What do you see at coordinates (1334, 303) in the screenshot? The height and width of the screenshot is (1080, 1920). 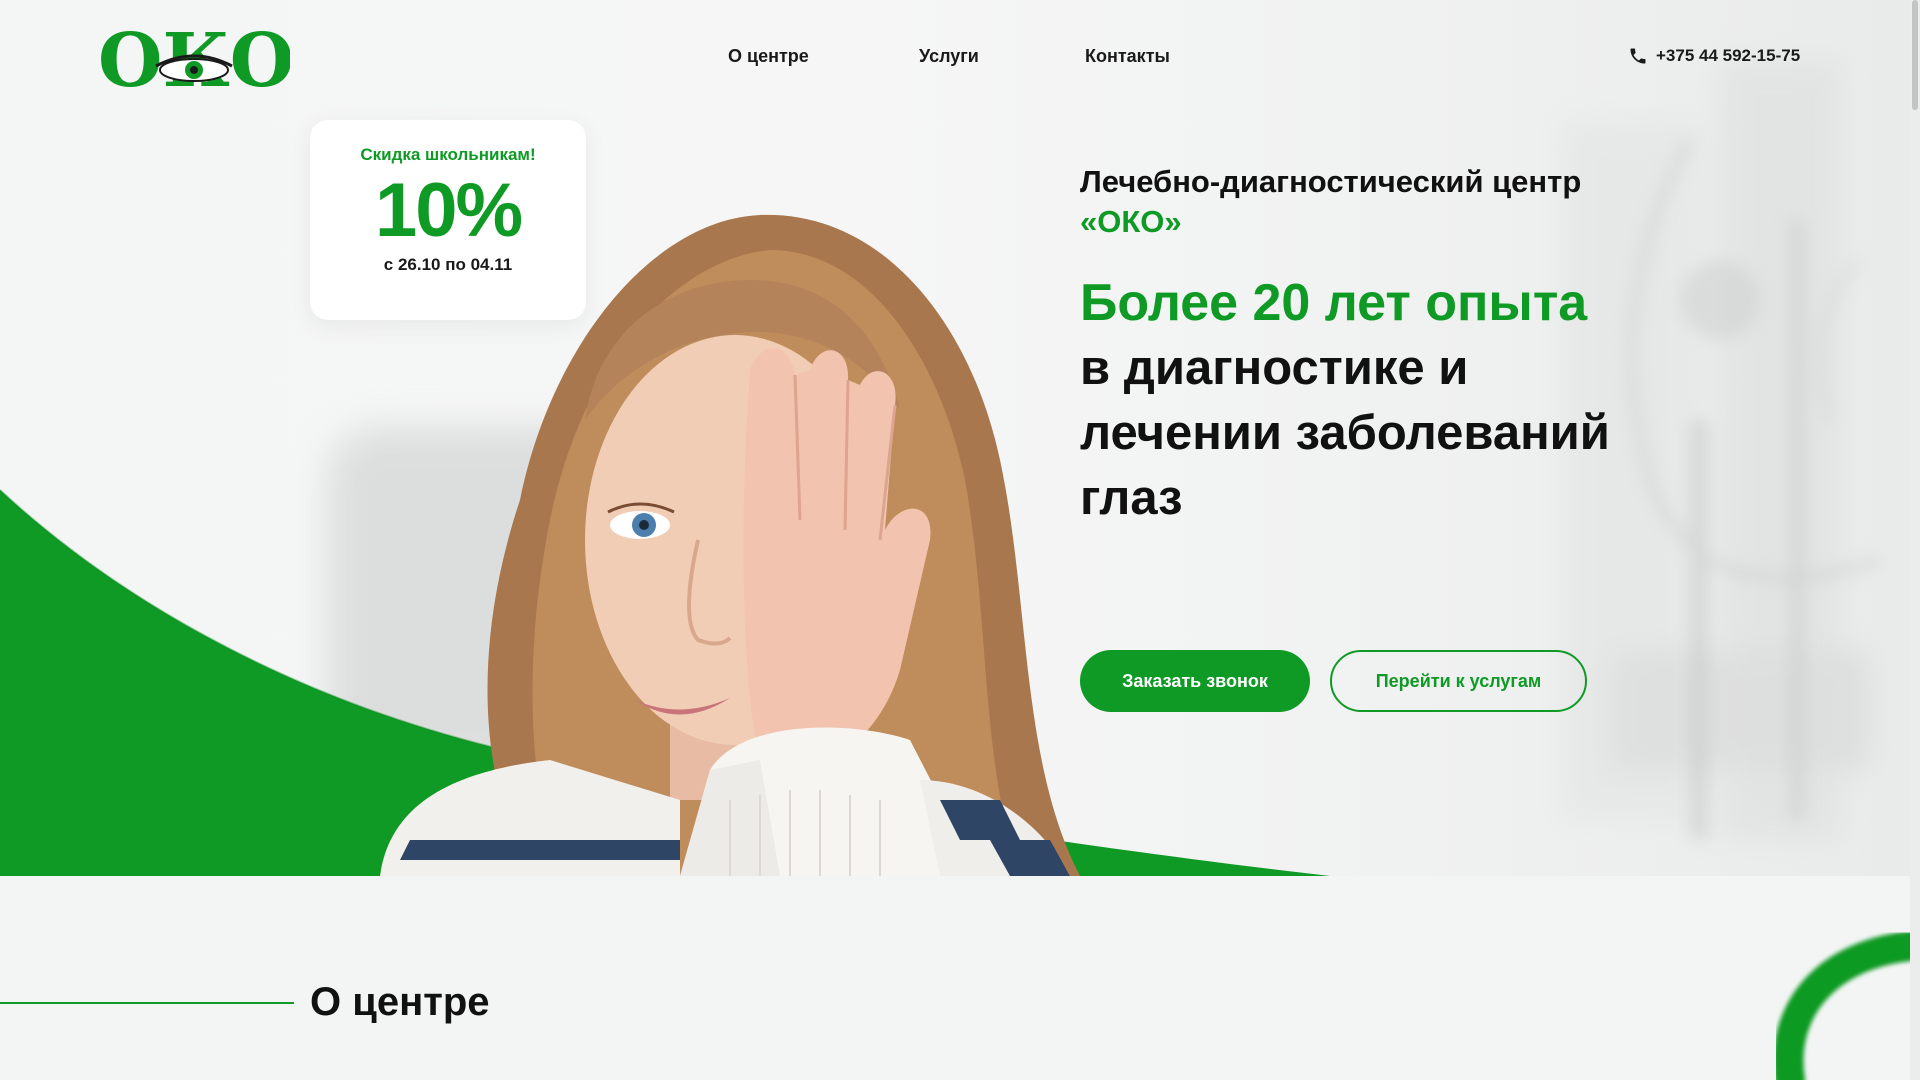 I see `hero-headline-accent: Более 20 лет опыта` at bounding box center [1334, 303].